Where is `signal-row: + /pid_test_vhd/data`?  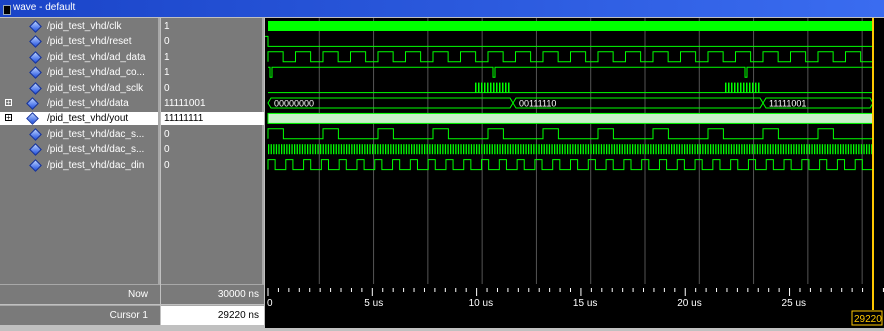 signal-row: + /pid_test_vhd/data is located at coordinates (79, 103).